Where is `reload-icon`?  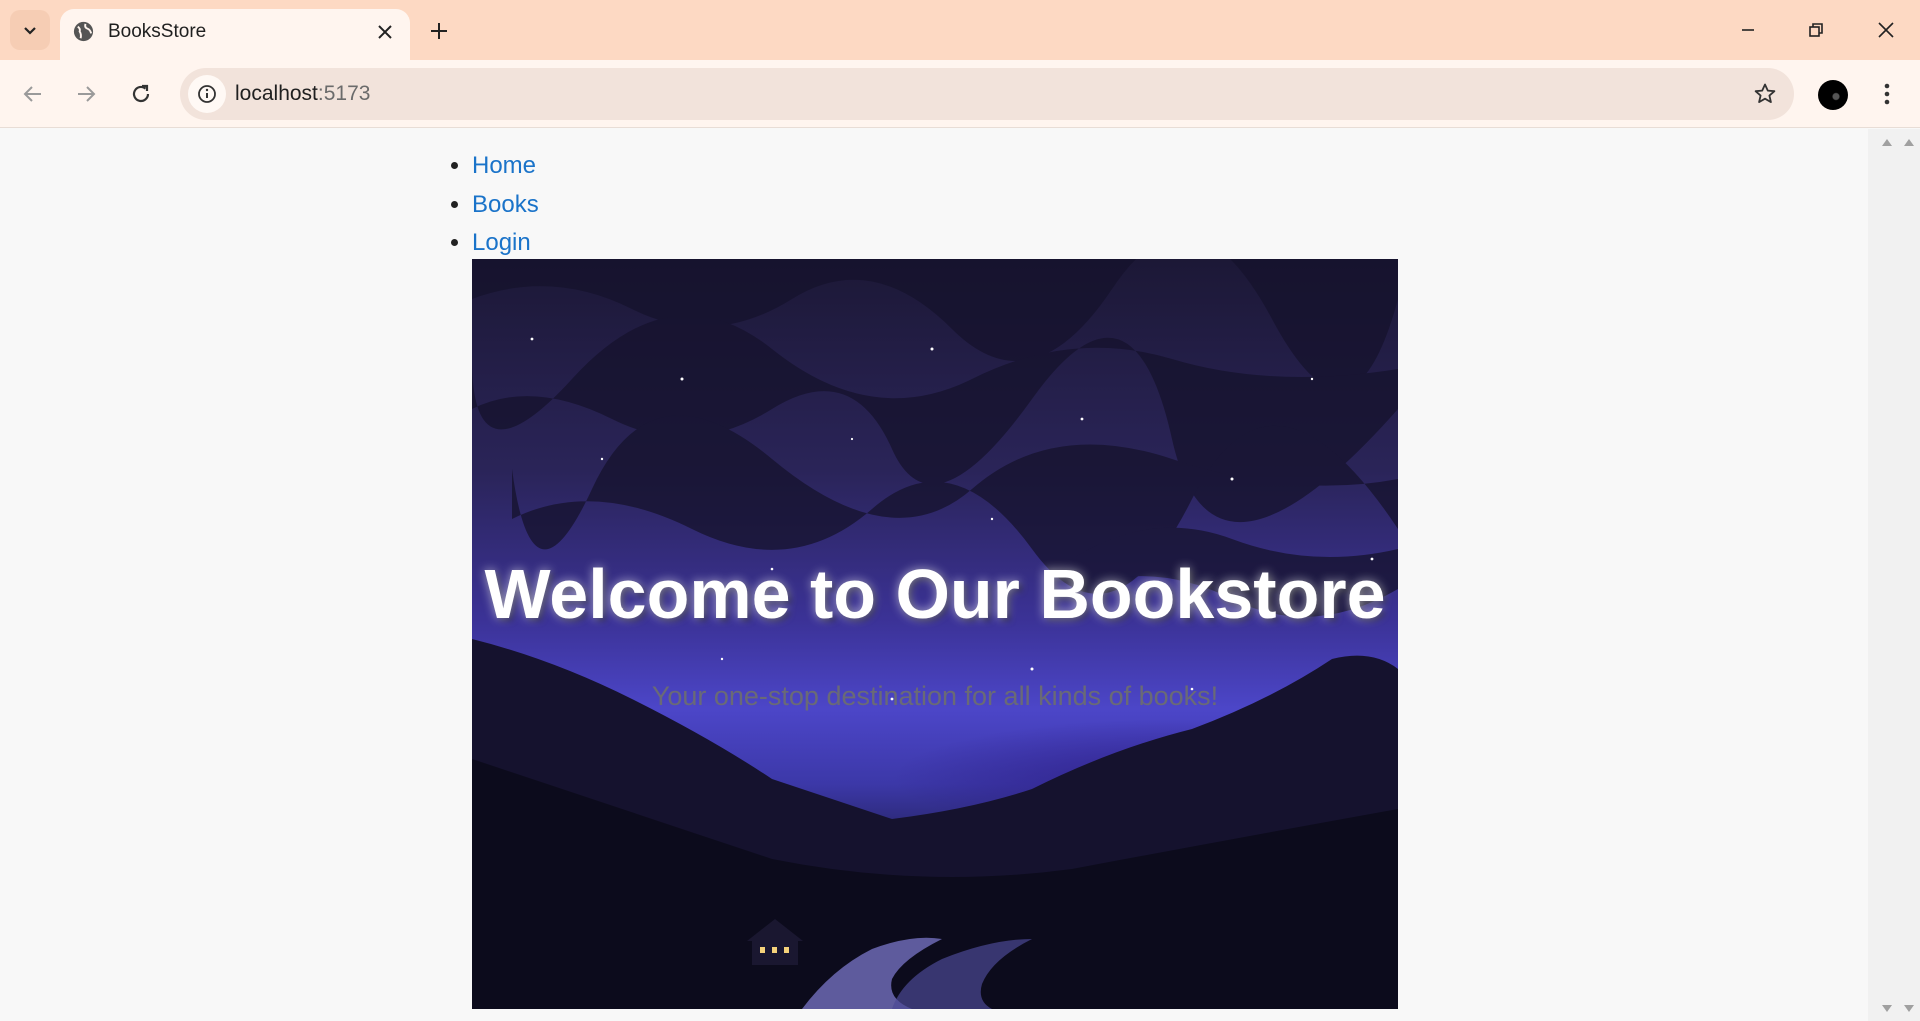
reload-icon is located at coordinates (141, 93).